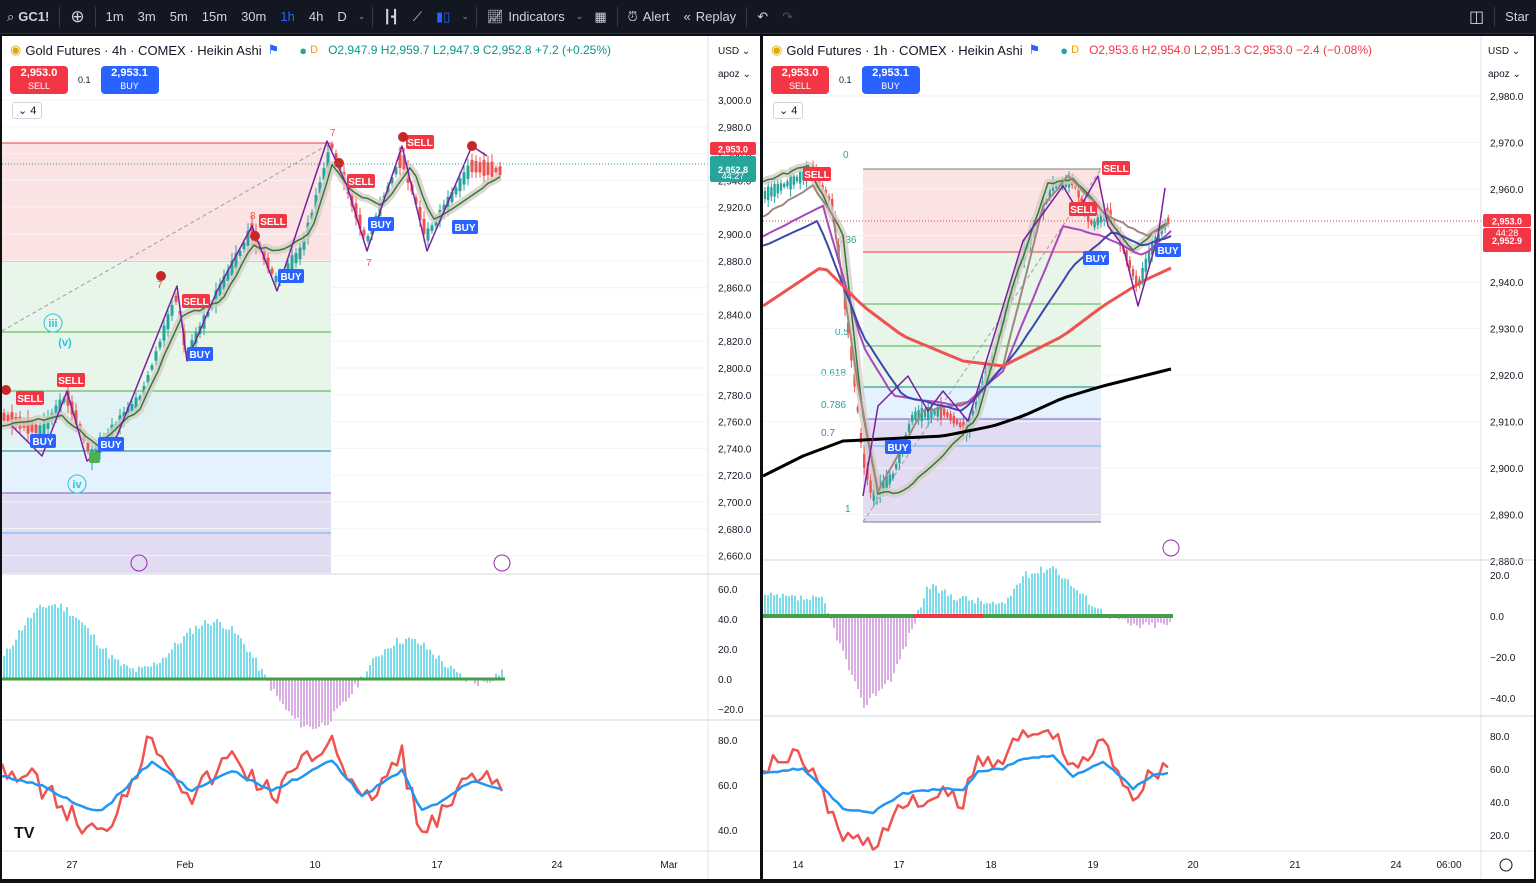  What do you see at coordinates (1506, 865) in the screenshot?
I see `settings-gear-icon` at bounding box center [1506, 865].